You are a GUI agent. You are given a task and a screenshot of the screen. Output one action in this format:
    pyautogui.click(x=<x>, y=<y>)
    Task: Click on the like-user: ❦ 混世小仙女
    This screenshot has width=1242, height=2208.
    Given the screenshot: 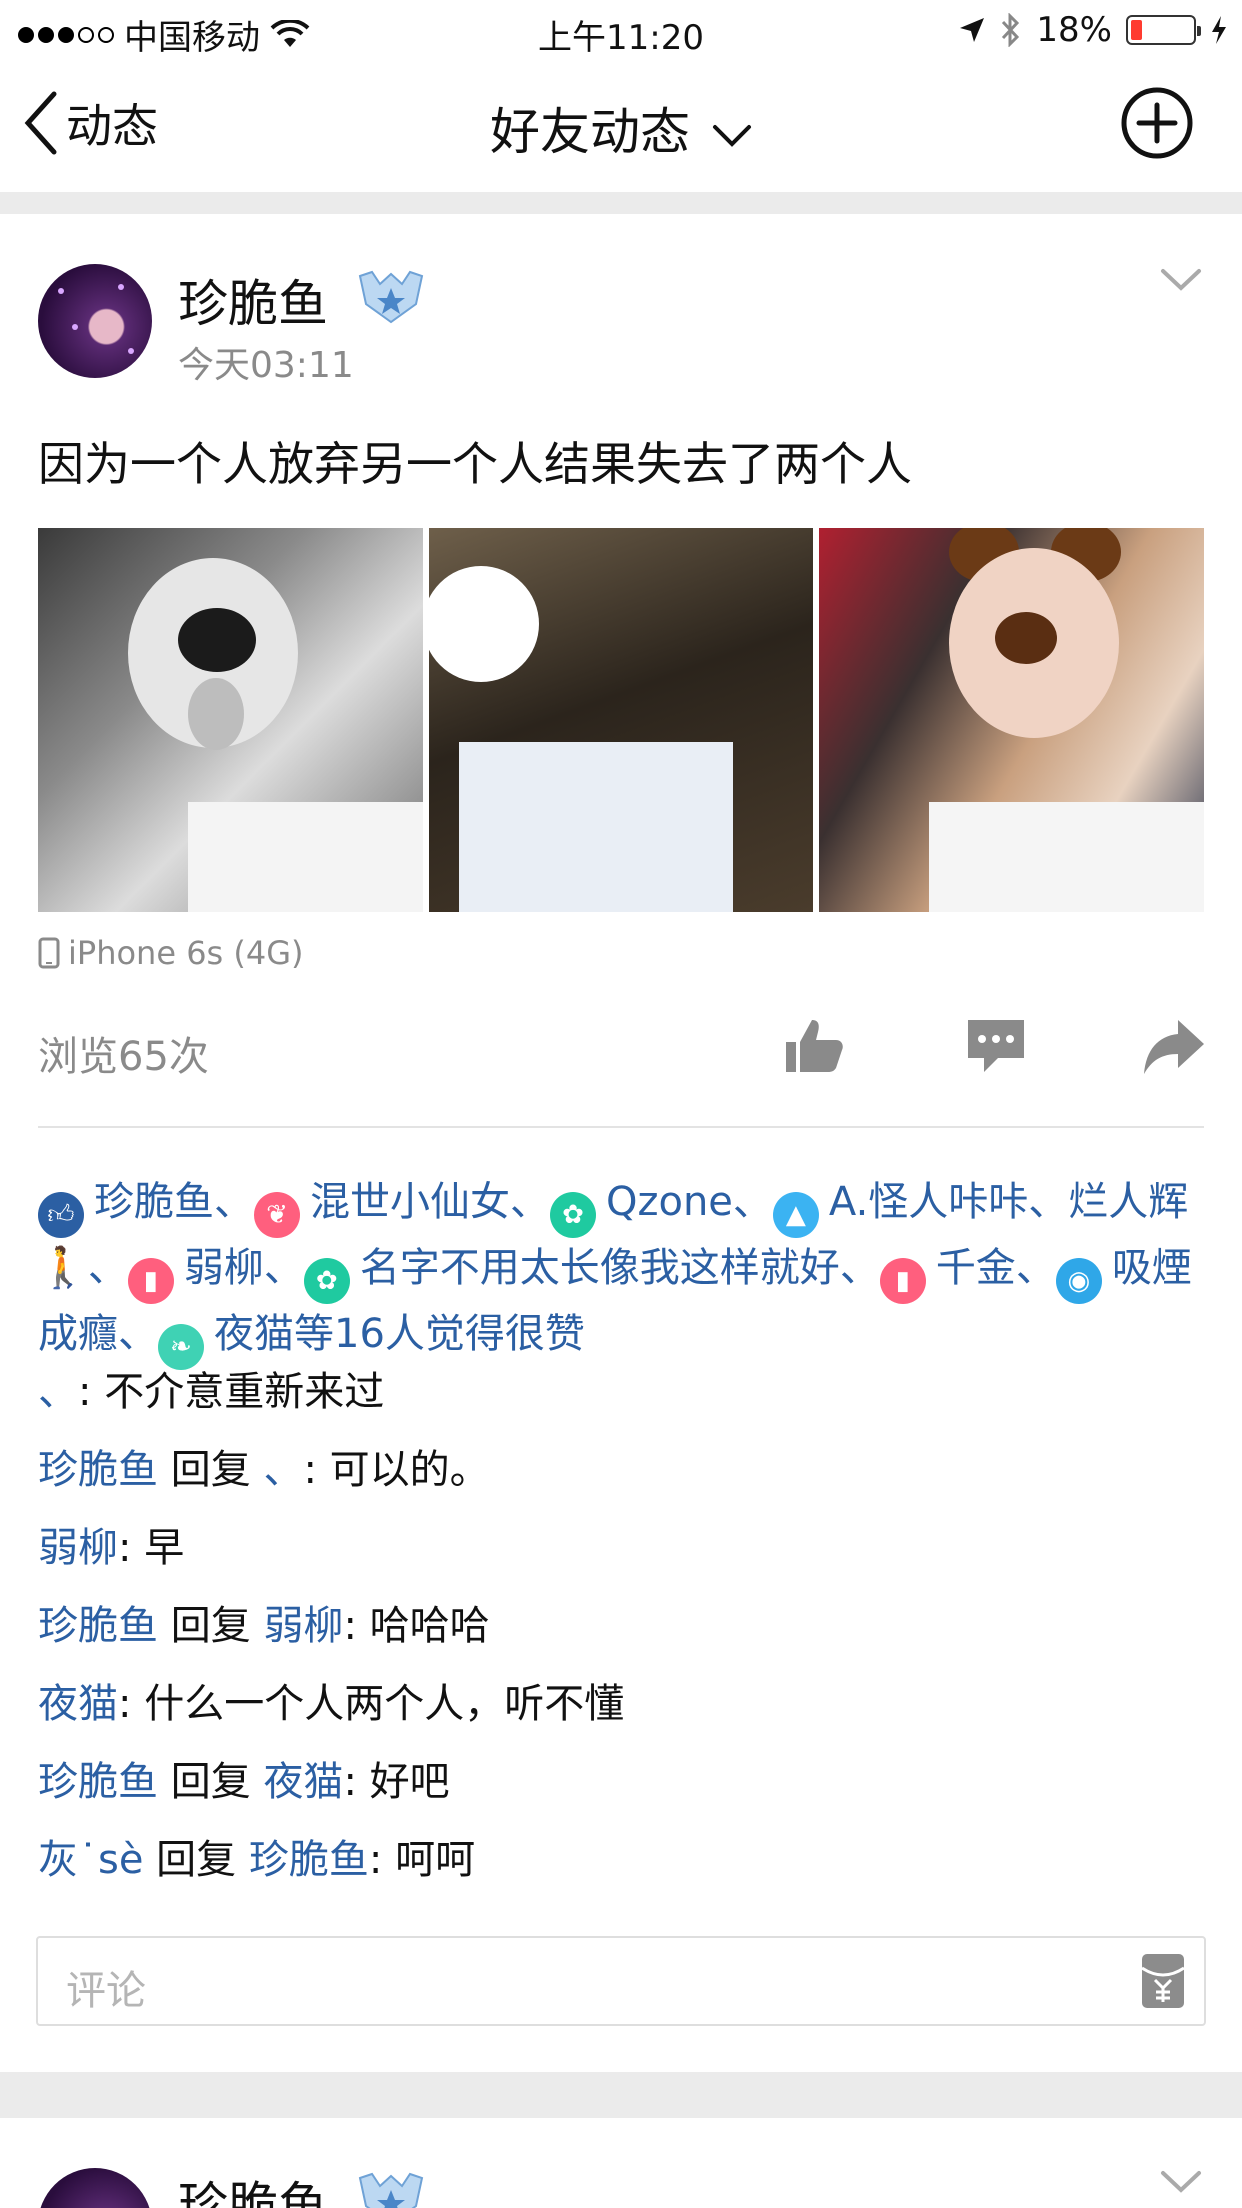 What is the action you would take?
    pyautogui.click(x=382, y=1208)
    